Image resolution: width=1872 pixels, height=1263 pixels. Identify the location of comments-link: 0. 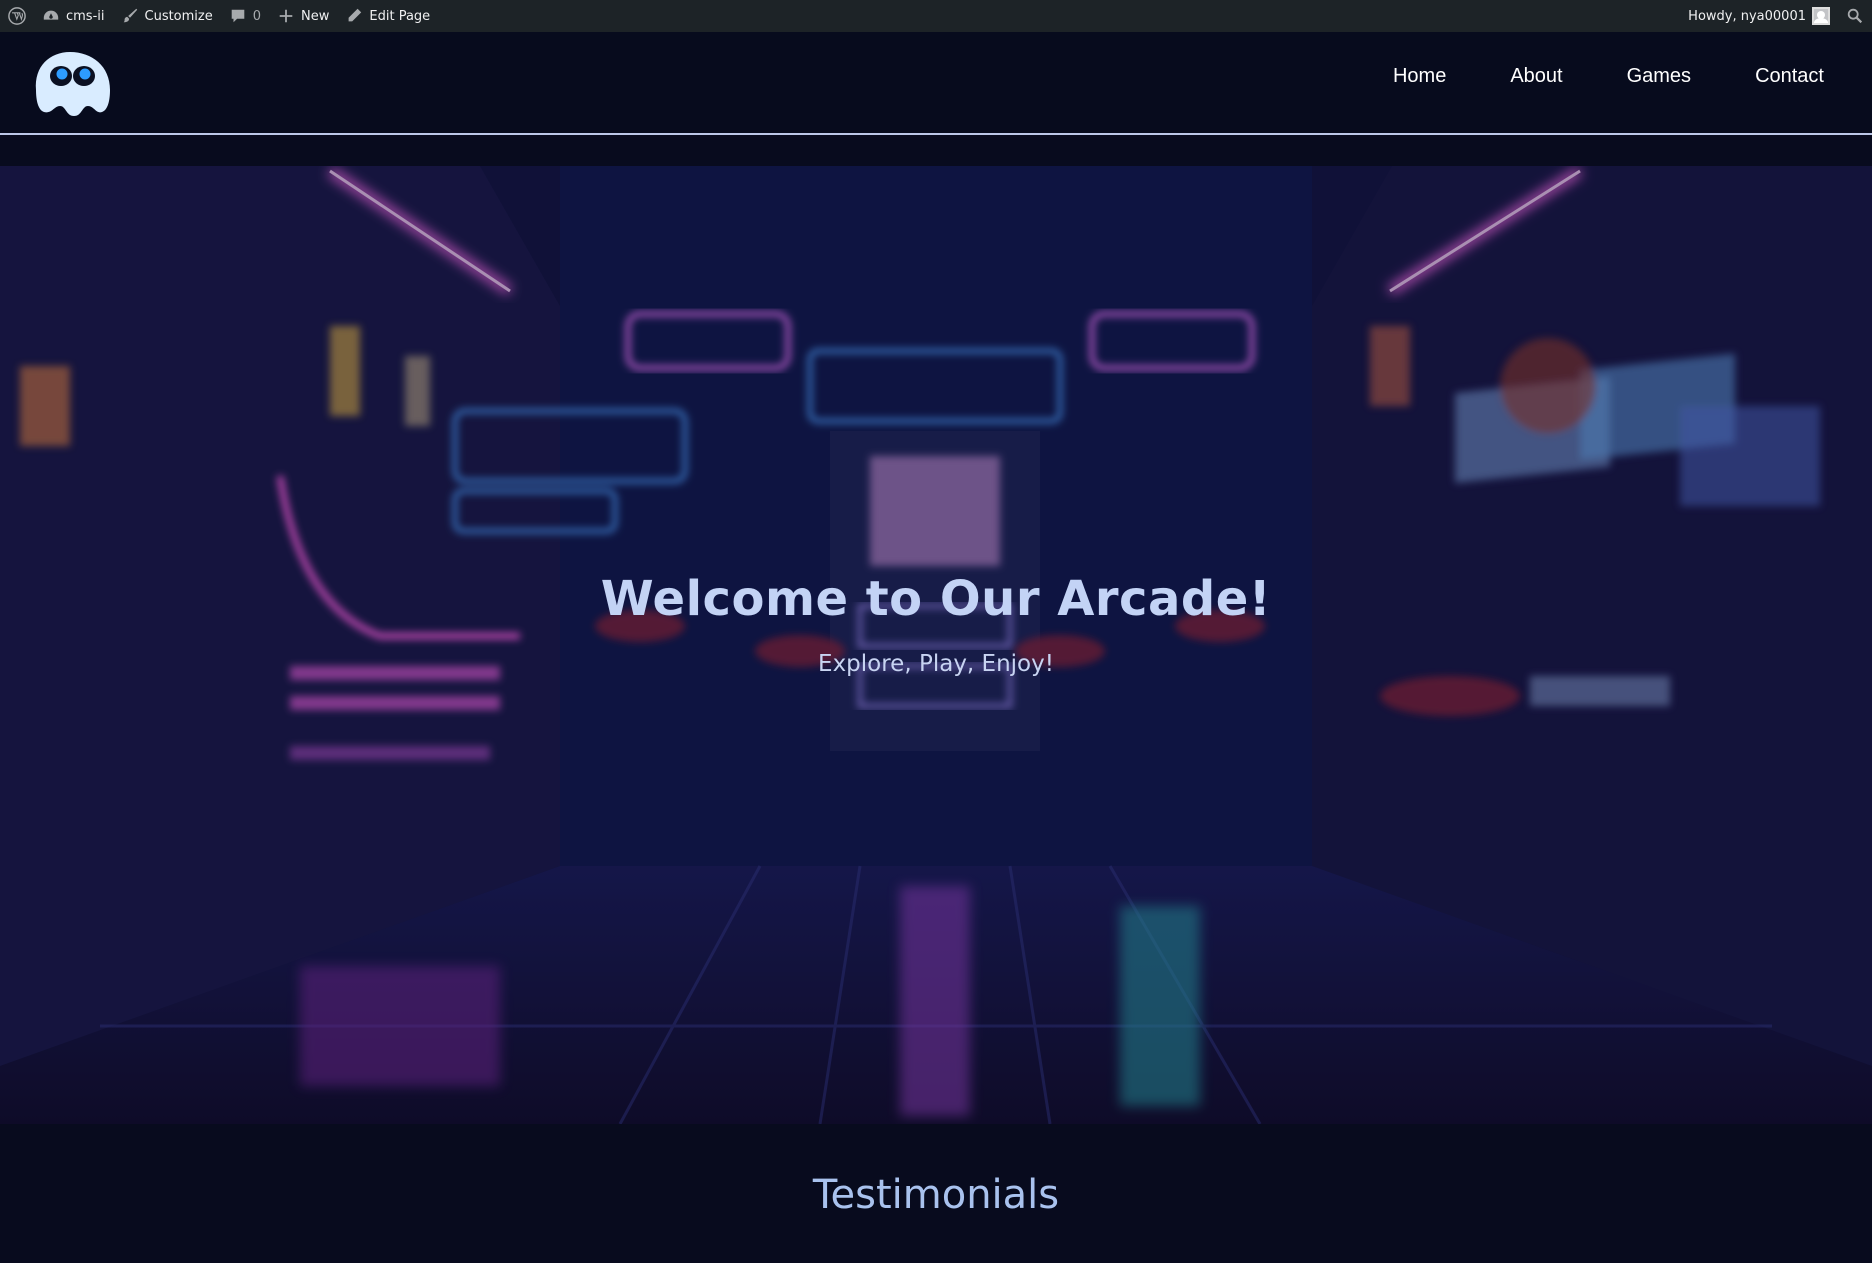
(245, 16).